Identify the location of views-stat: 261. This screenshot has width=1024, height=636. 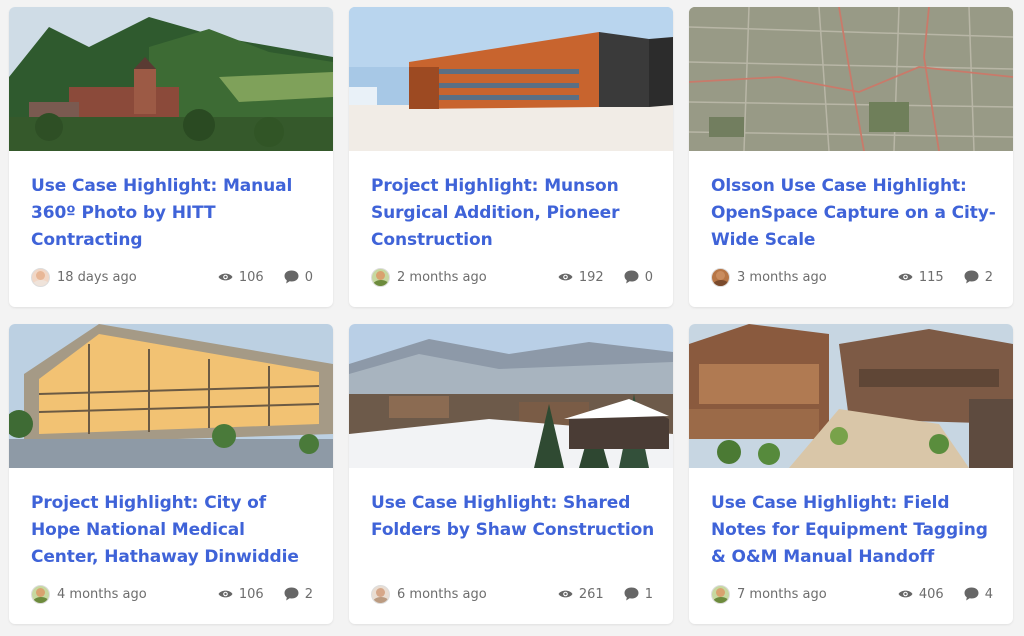
(581, 594).